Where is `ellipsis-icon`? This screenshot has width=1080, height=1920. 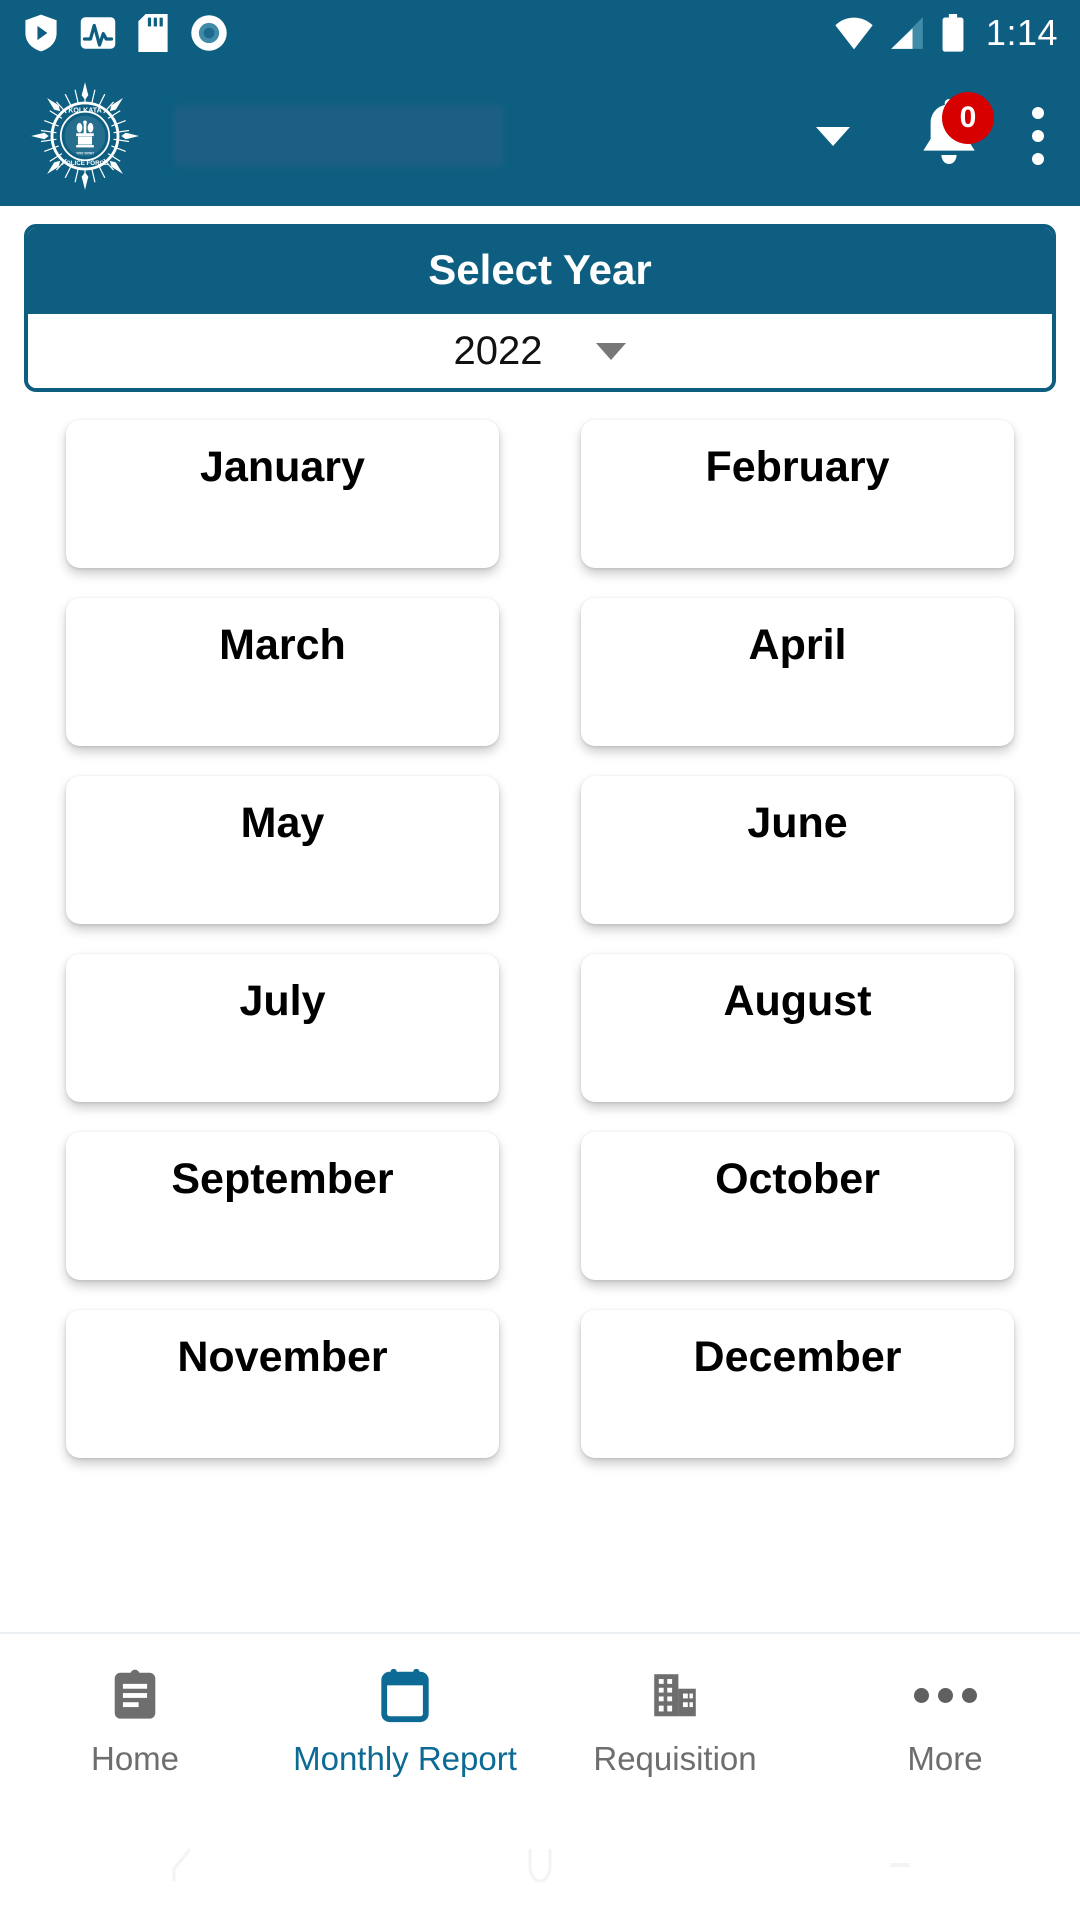
ellipsis-icon is located at coordinates (945, 1695).